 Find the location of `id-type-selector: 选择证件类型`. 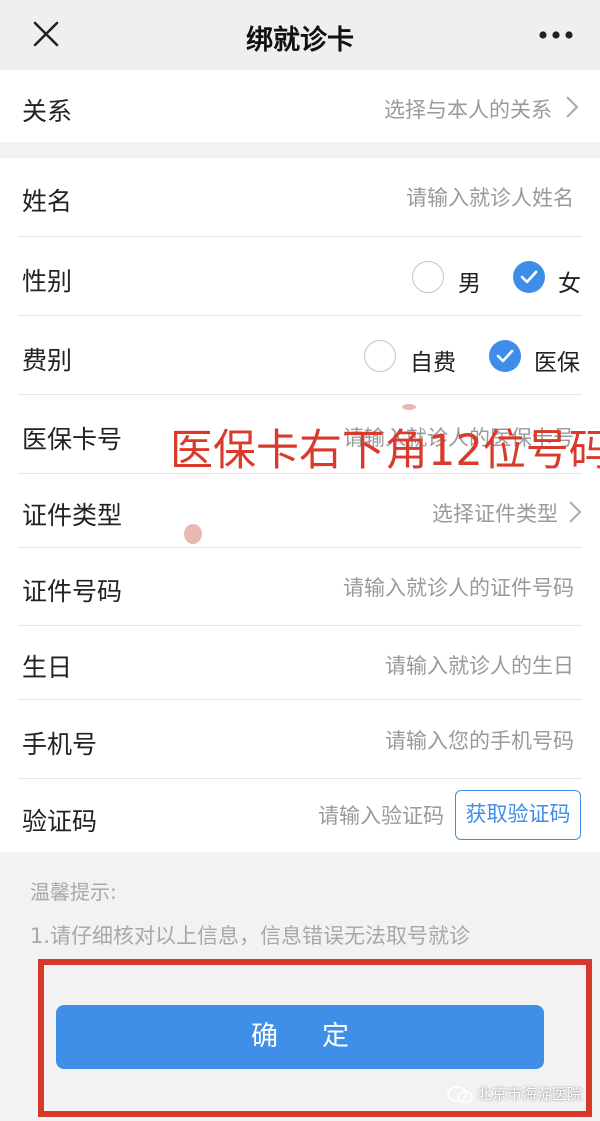

id-type-selector: 选择证件类型 is located at coordinates (495, 513).